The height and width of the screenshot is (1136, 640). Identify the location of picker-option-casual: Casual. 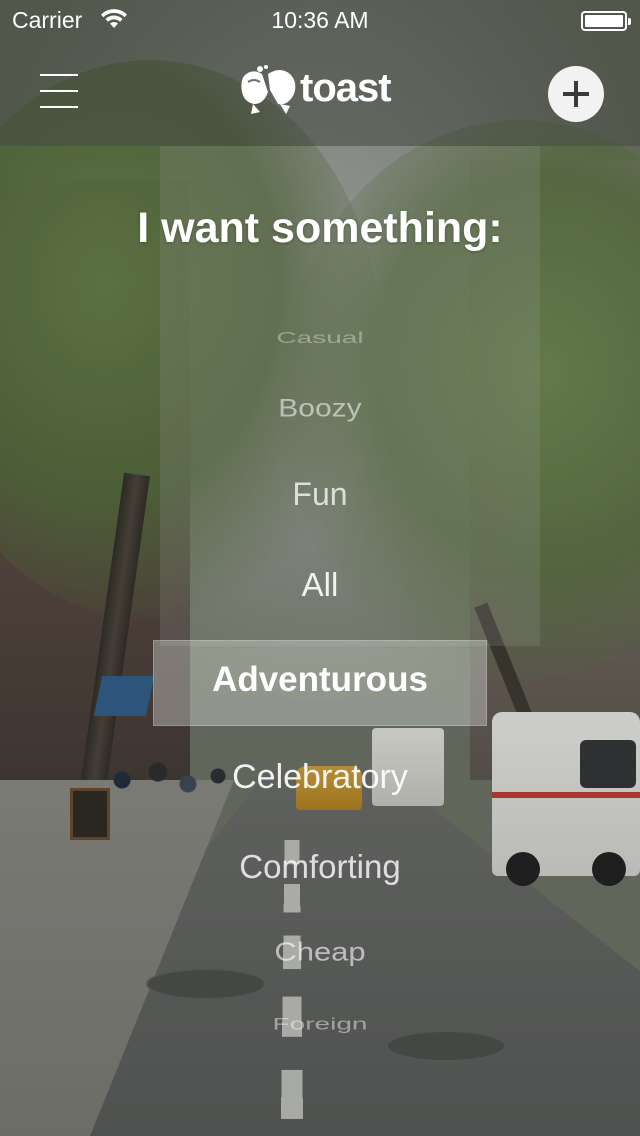
(320, 338).